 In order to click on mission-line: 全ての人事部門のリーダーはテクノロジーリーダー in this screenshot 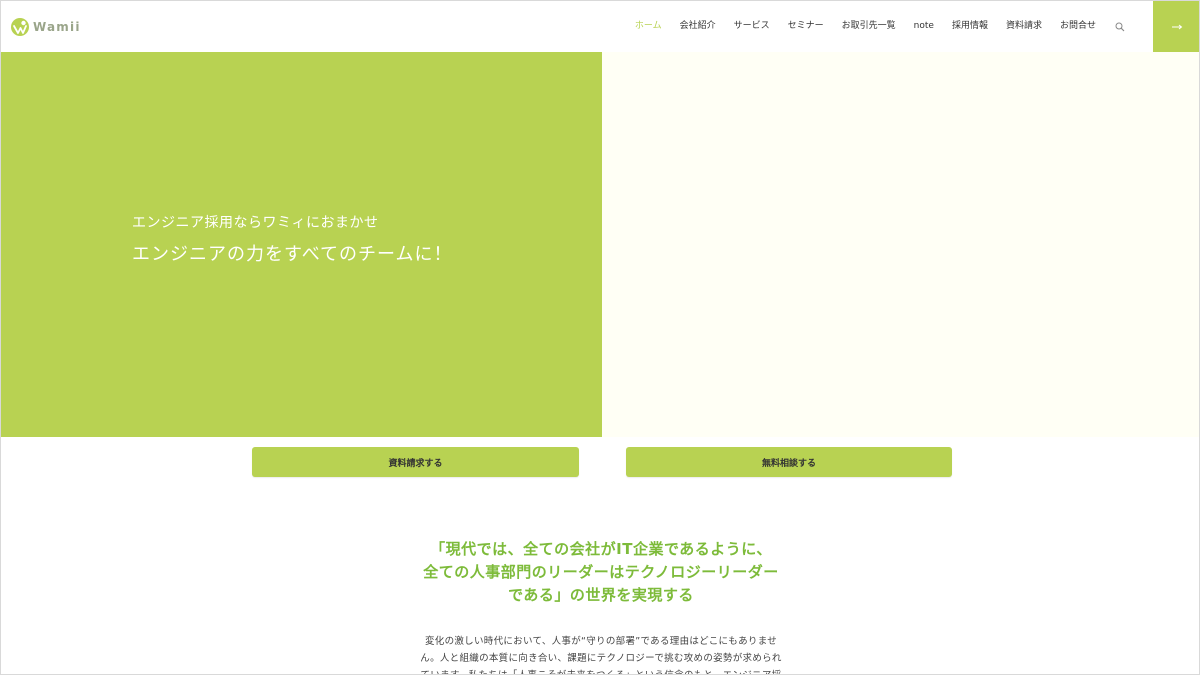, I will do `click(601, 572)`.